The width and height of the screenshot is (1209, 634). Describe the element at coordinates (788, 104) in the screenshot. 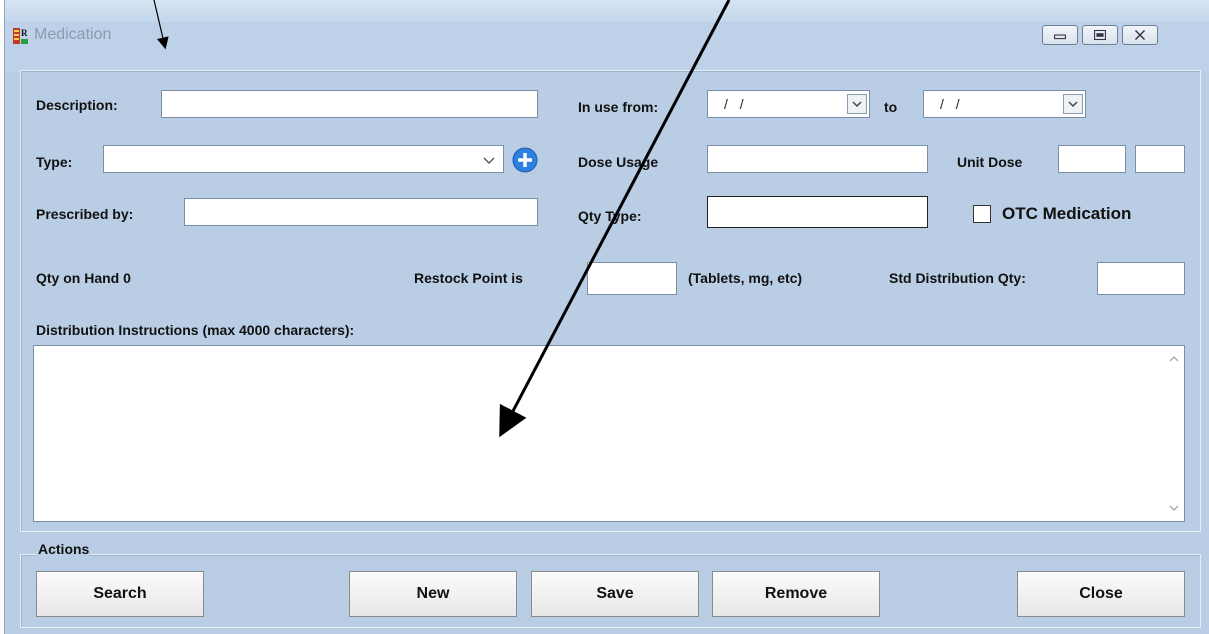

I see `in-use-from-date-picker: / /` at that location.